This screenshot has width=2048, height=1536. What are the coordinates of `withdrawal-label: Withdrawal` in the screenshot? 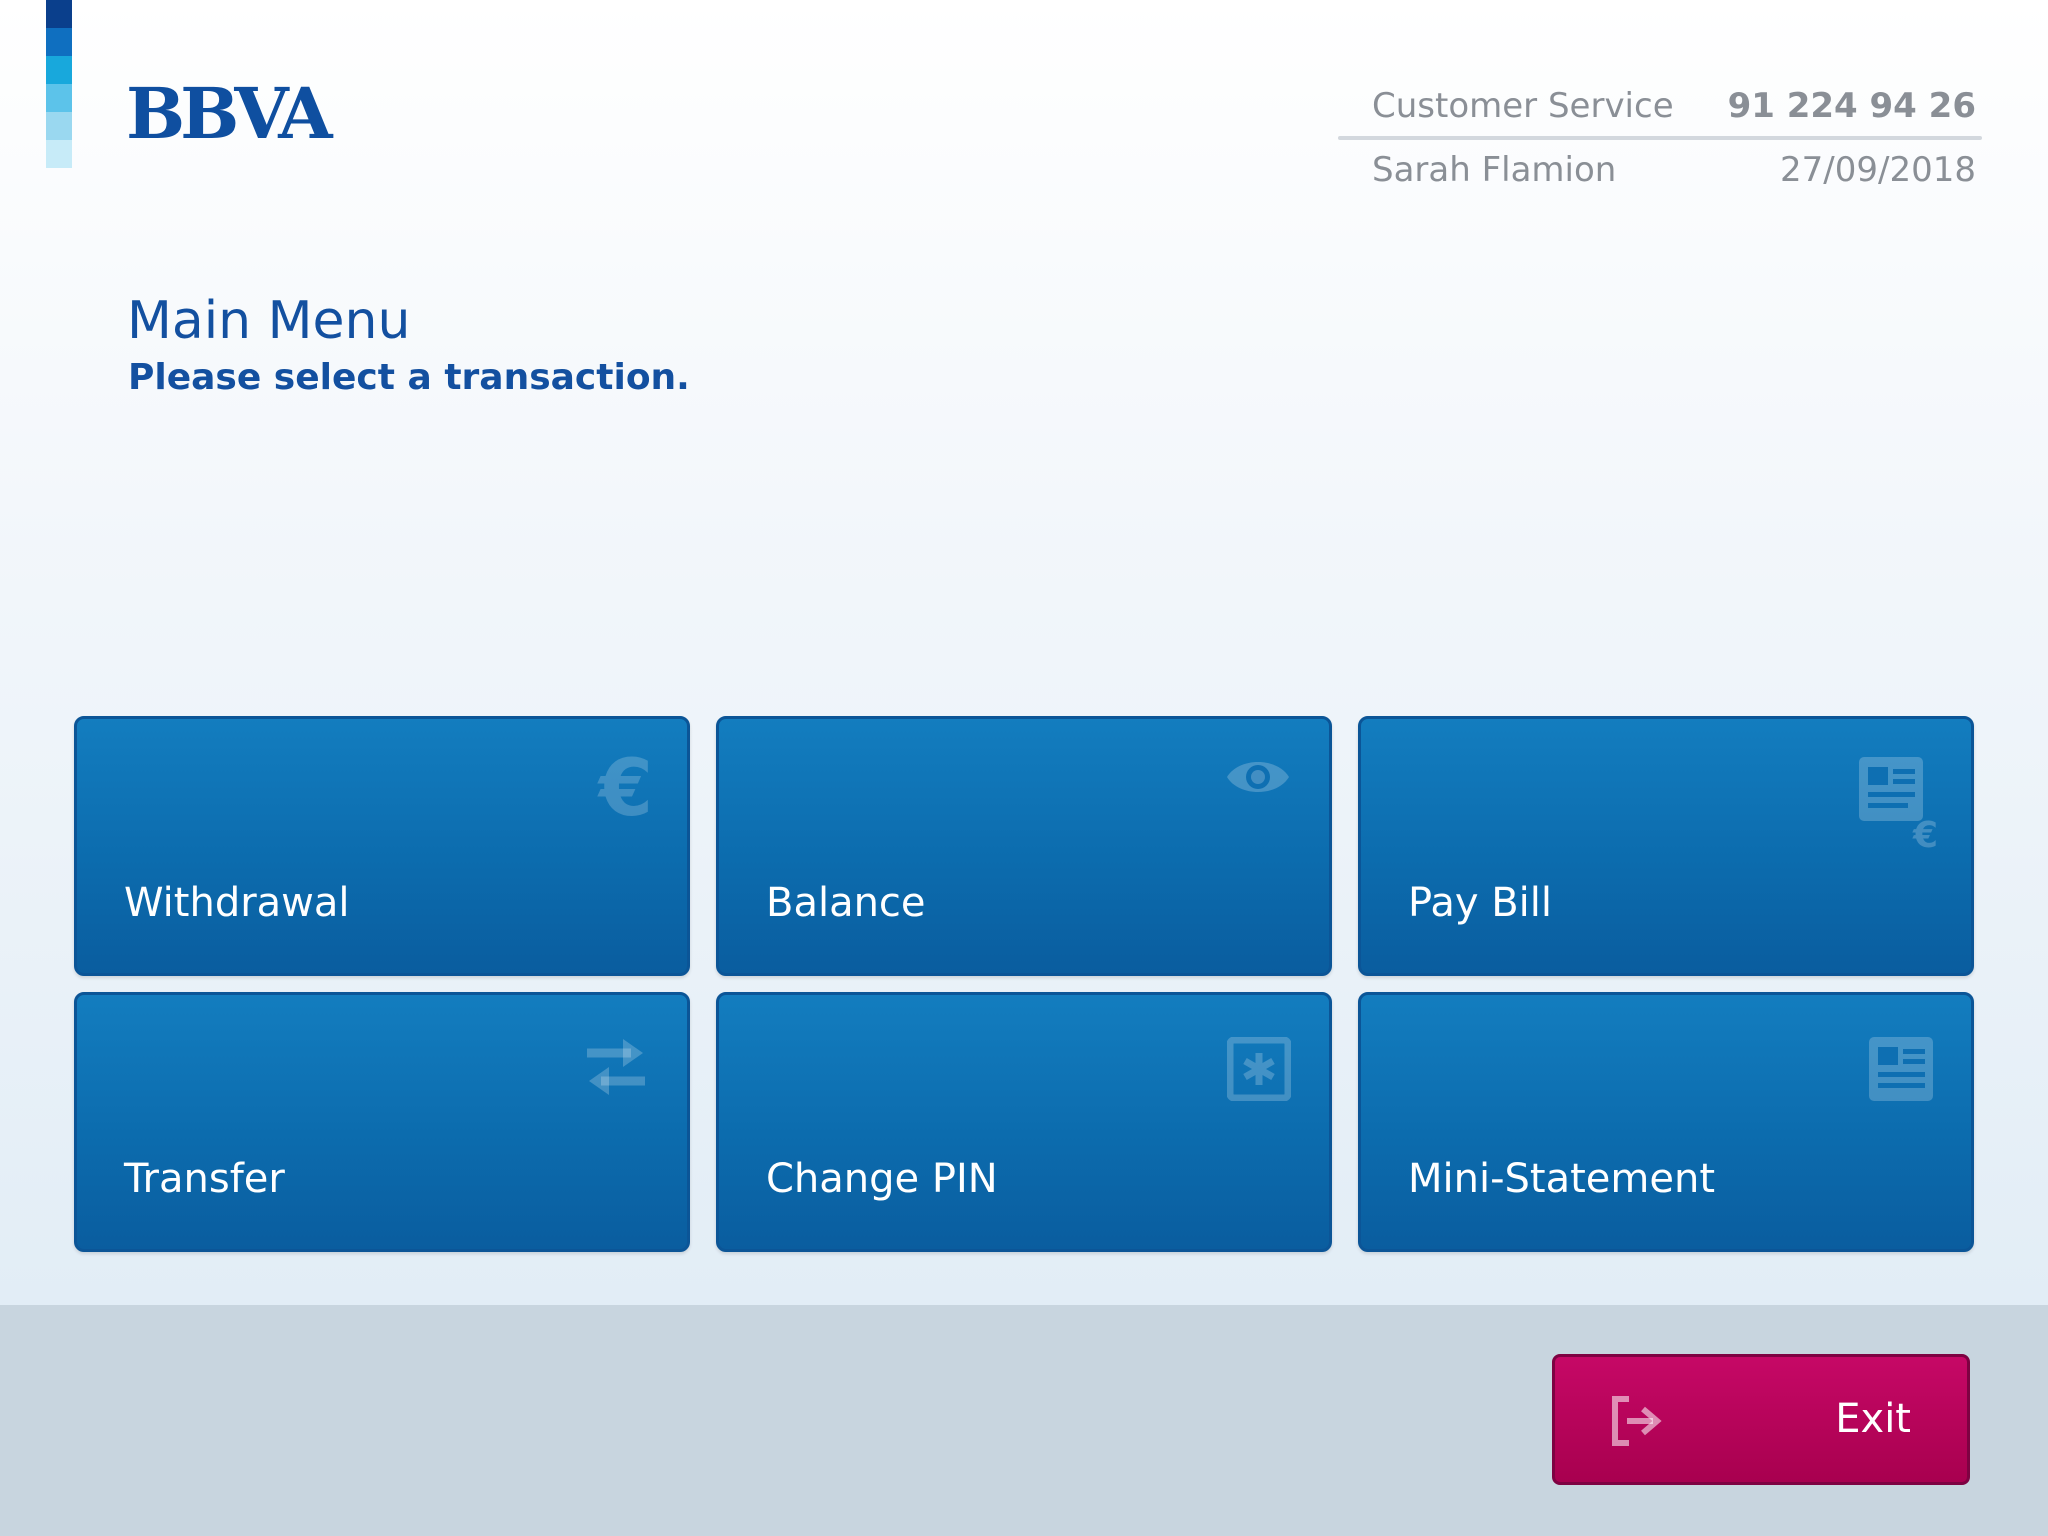 It's located at (237, 903).